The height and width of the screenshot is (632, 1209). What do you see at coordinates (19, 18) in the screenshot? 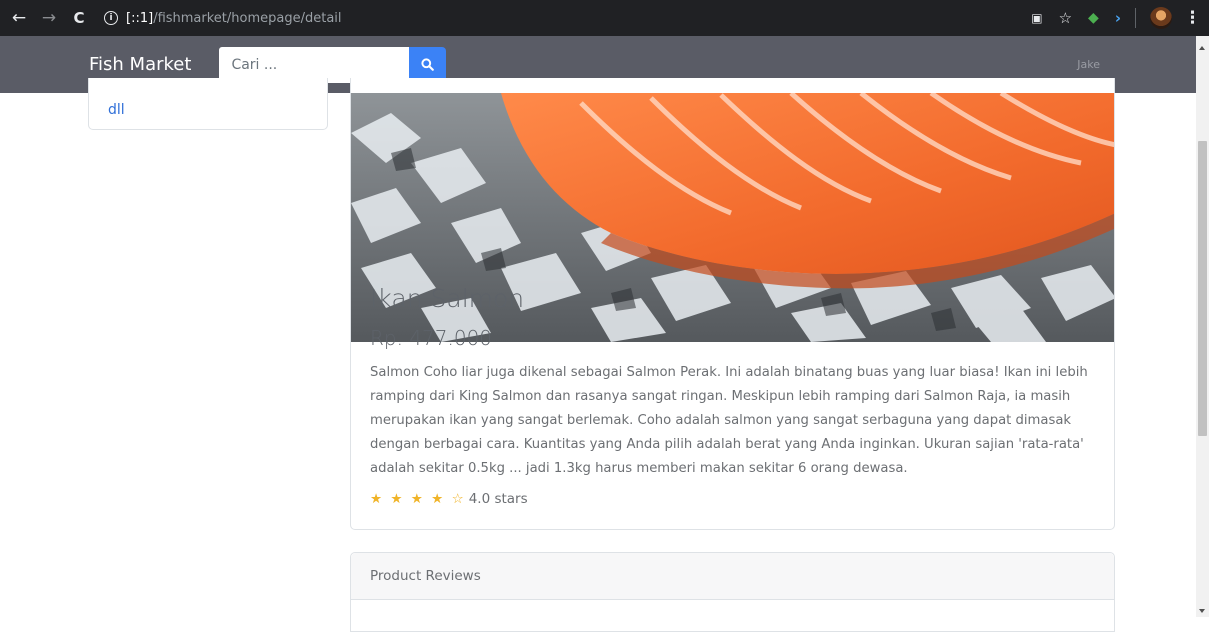
I see `back-arrow-icon: ←` at bounding box center [19, 18].